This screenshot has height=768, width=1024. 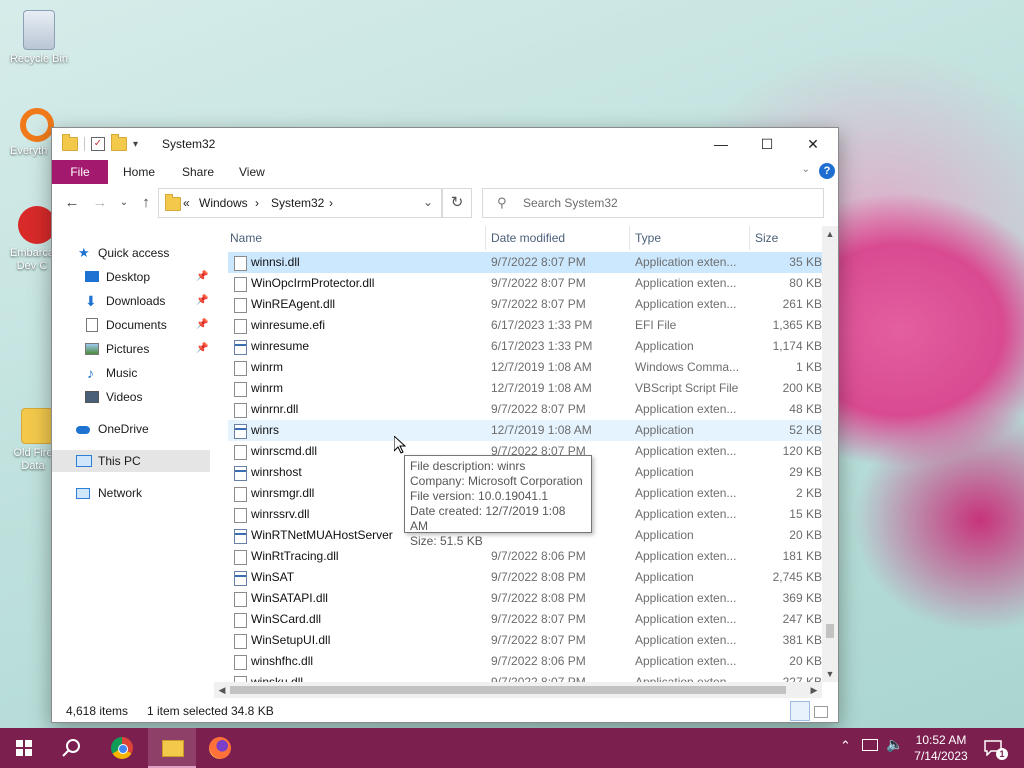 I want to click on scroll-right-arrow-icon: ▶, so click(x=814, y=690).